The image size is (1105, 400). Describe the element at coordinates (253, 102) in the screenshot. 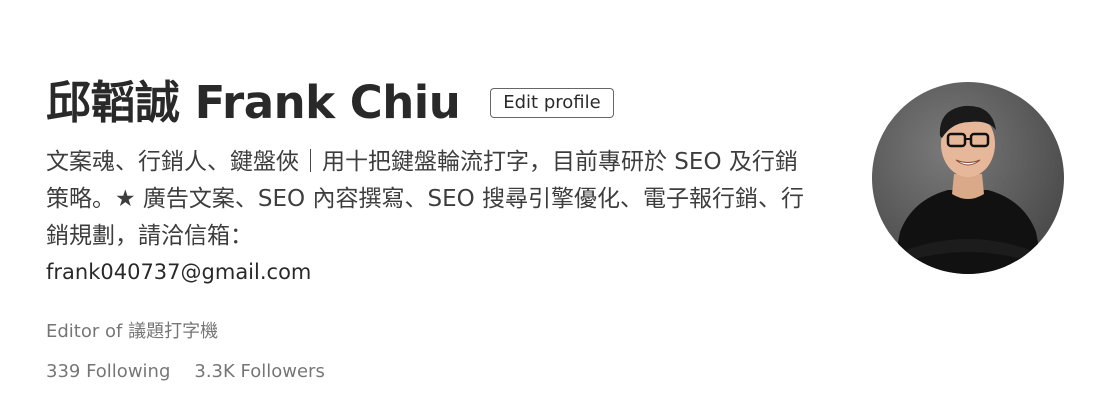

I see `profile-name: 邱韜誠 Frank Chiu` at that location.